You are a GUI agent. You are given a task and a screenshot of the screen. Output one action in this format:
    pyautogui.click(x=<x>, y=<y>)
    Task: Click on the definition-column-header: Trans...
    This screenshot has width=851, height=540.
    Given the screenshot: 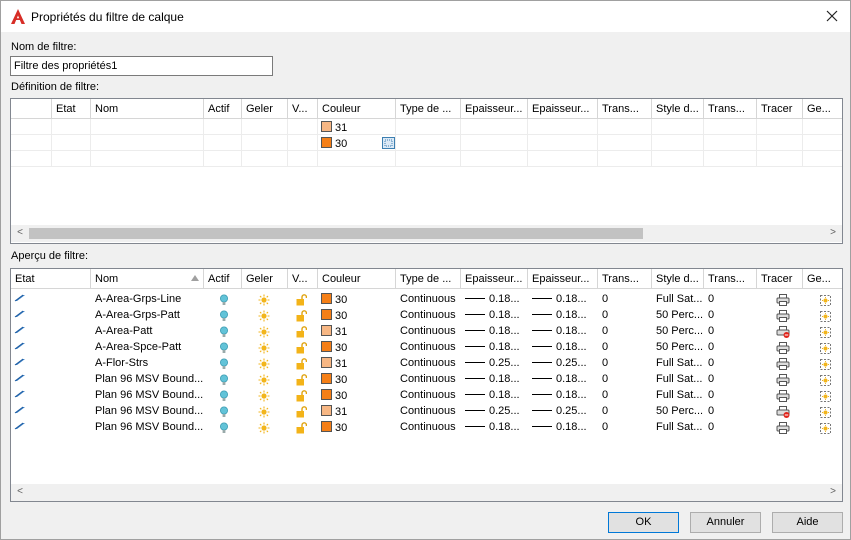 What is the action you would take?
    pyautogui.click(x=730, y=109)
    